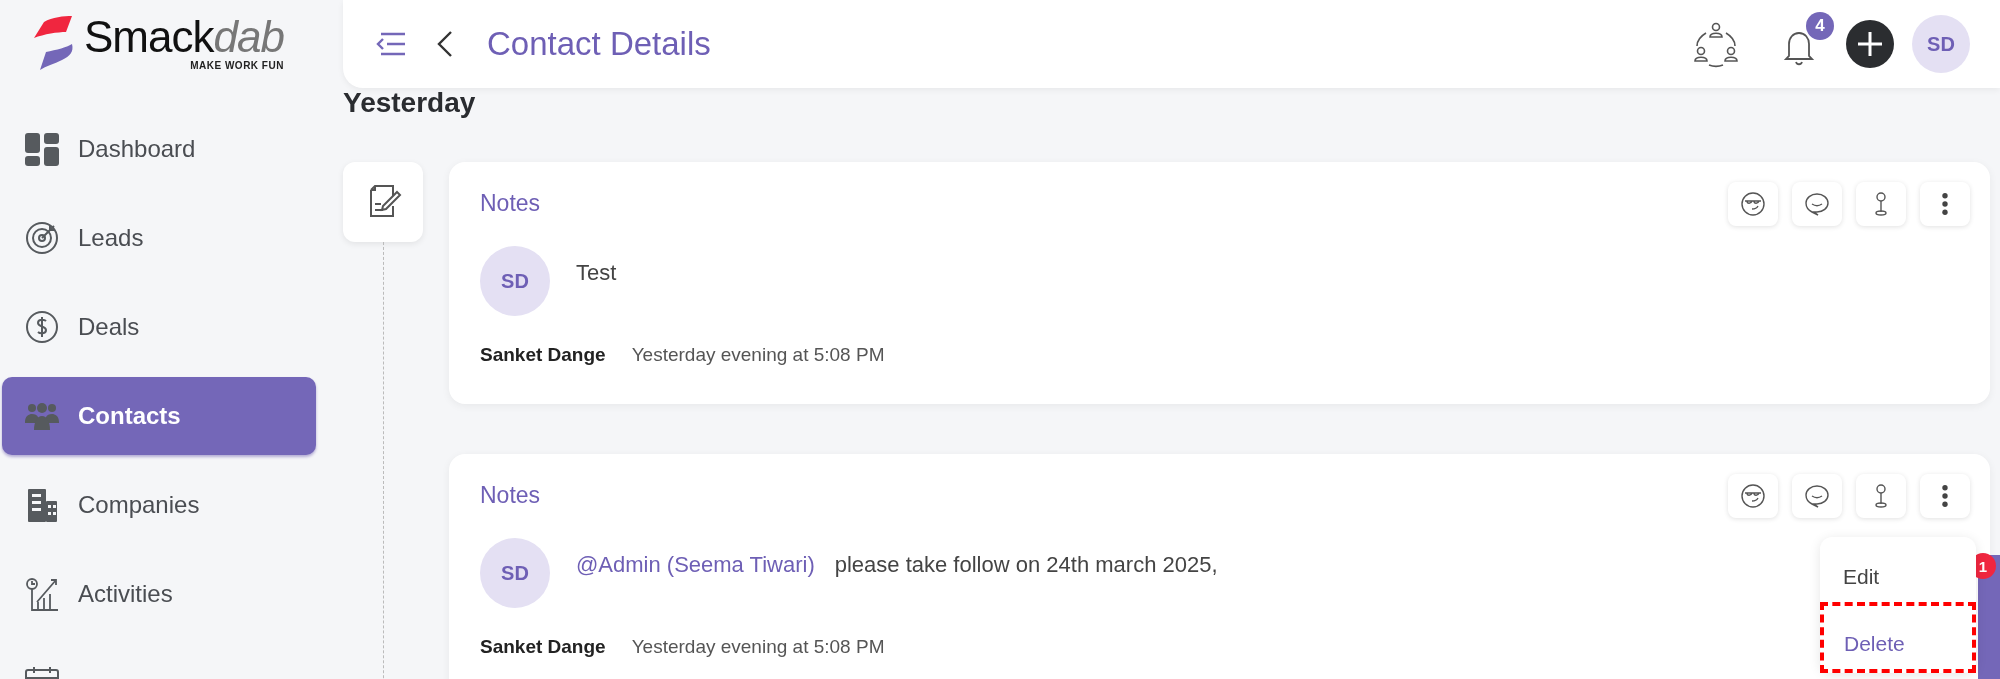  I want to click on page-title: Contact Details, so click(599, 44).